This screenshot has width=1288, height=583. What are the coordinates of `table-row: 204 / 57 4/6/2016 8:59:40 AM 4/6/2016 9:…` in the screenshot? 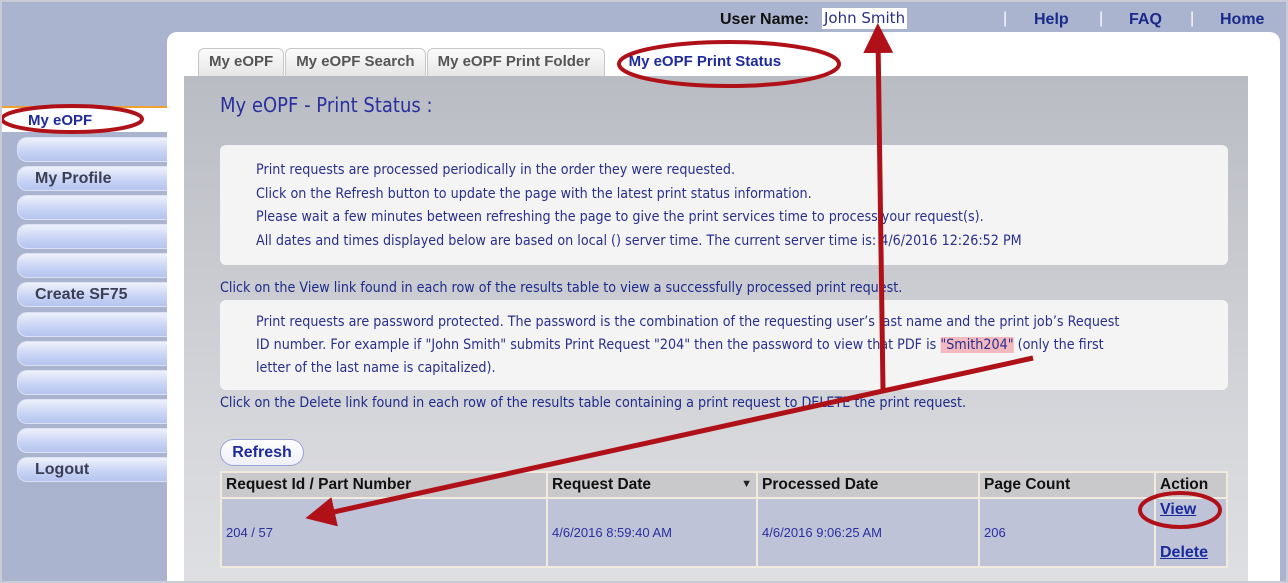 It's located at (724, 532).